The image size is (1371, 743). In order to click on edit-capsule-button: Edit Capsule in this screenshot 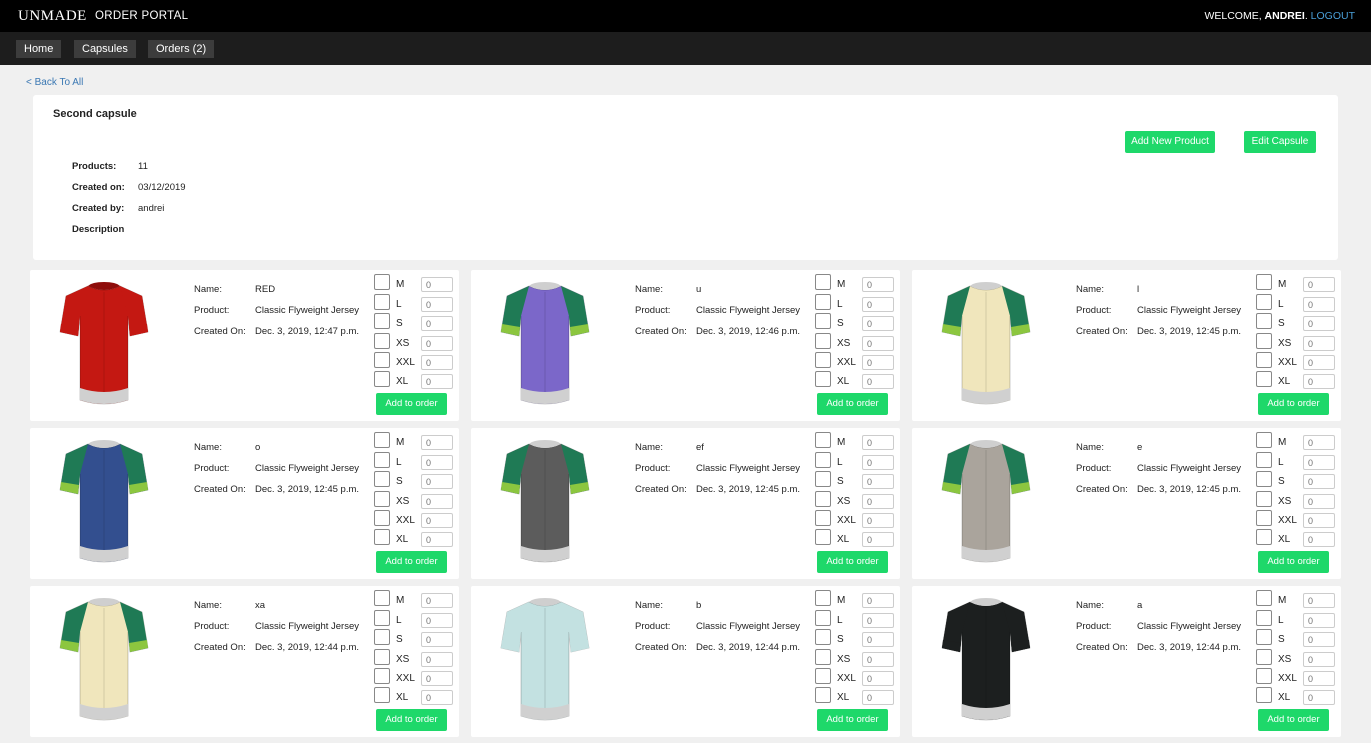, I will do `click(1280, 142)`.